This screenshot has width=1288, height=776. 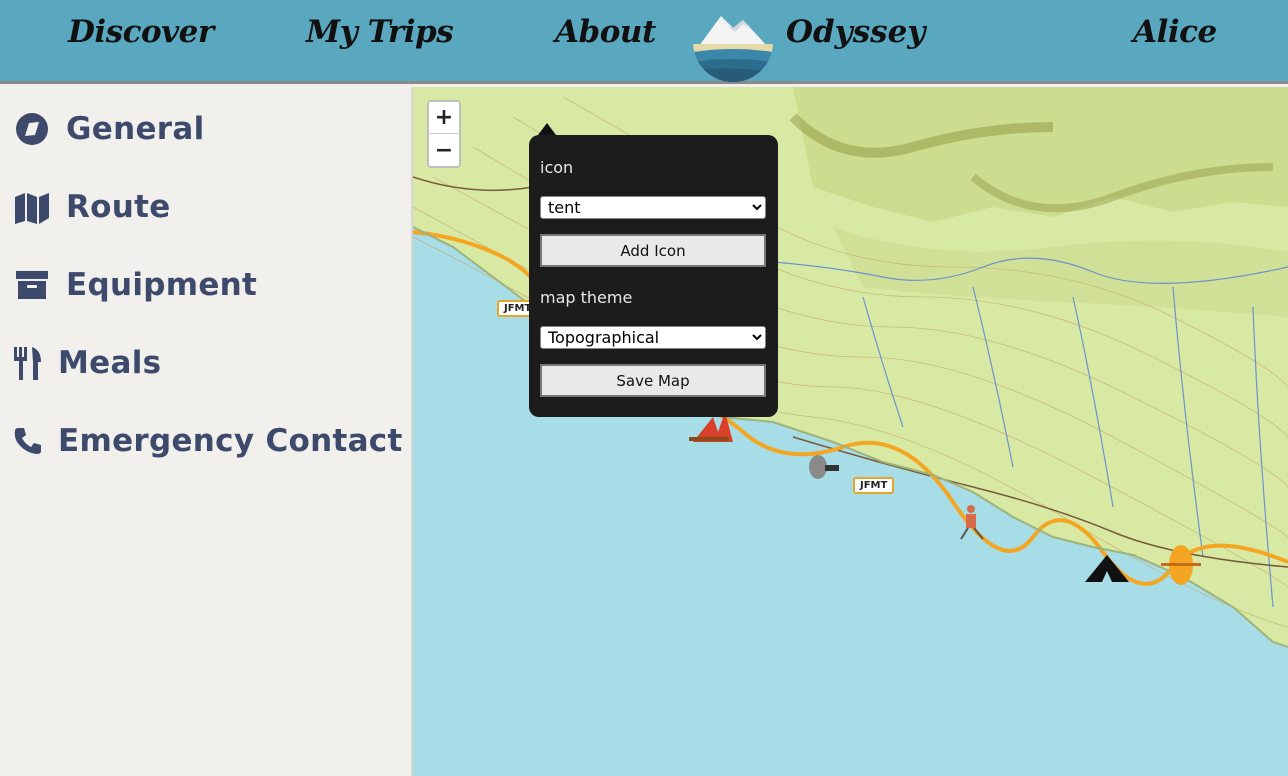 I want to click on sidebar-item-label: Equipment, so click(x=162, y=285).